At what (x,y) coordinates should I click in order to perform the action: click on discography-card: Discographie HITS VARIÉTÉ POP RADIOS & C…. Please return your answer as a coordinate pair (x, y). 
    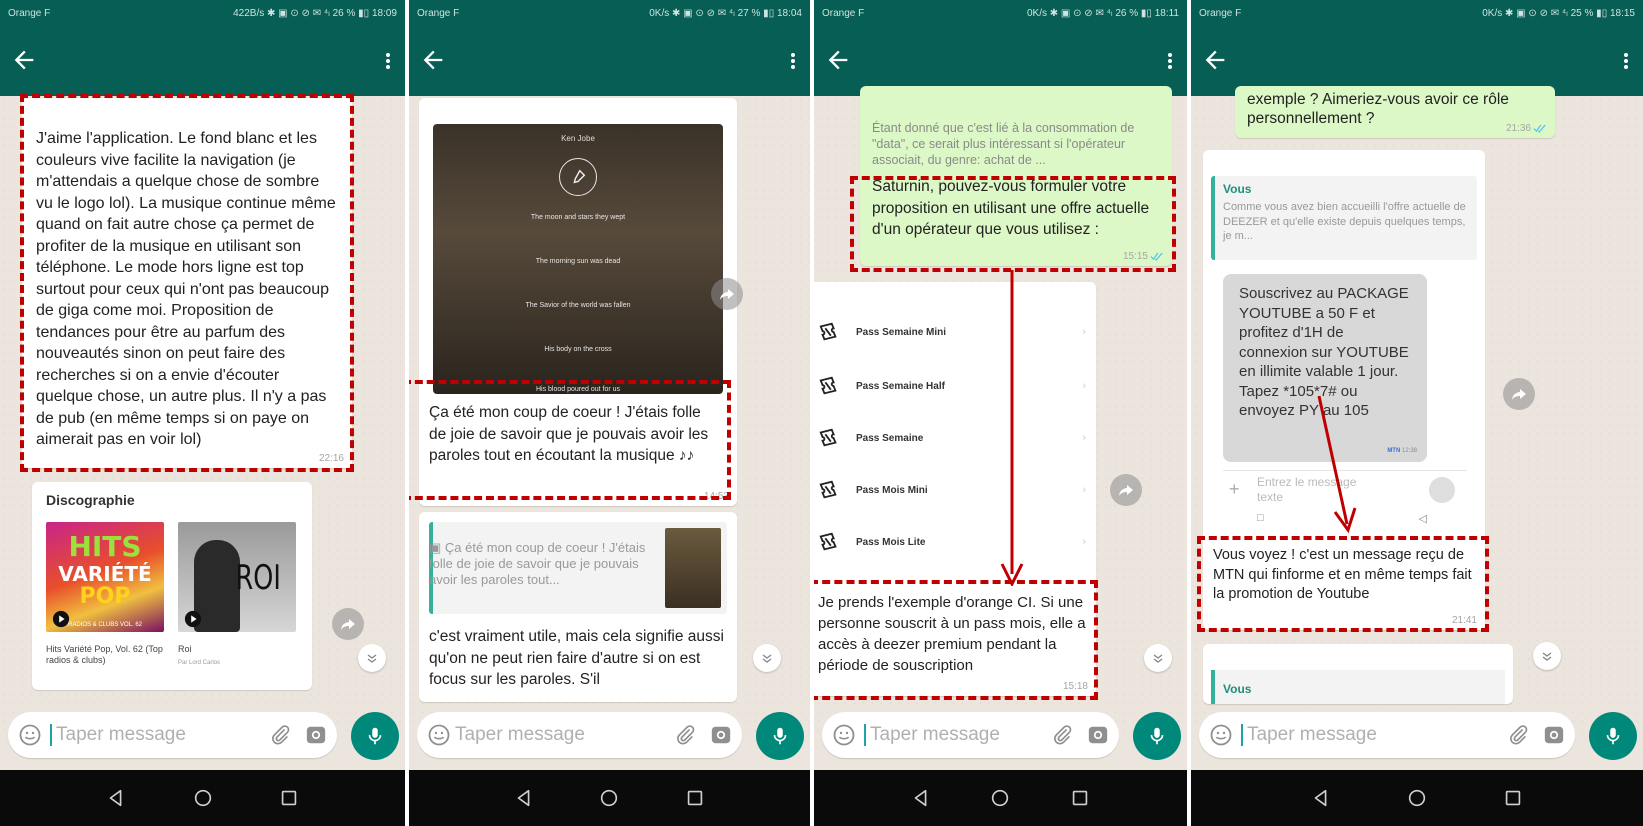
    Looking at the image, I should click on (172, 586).